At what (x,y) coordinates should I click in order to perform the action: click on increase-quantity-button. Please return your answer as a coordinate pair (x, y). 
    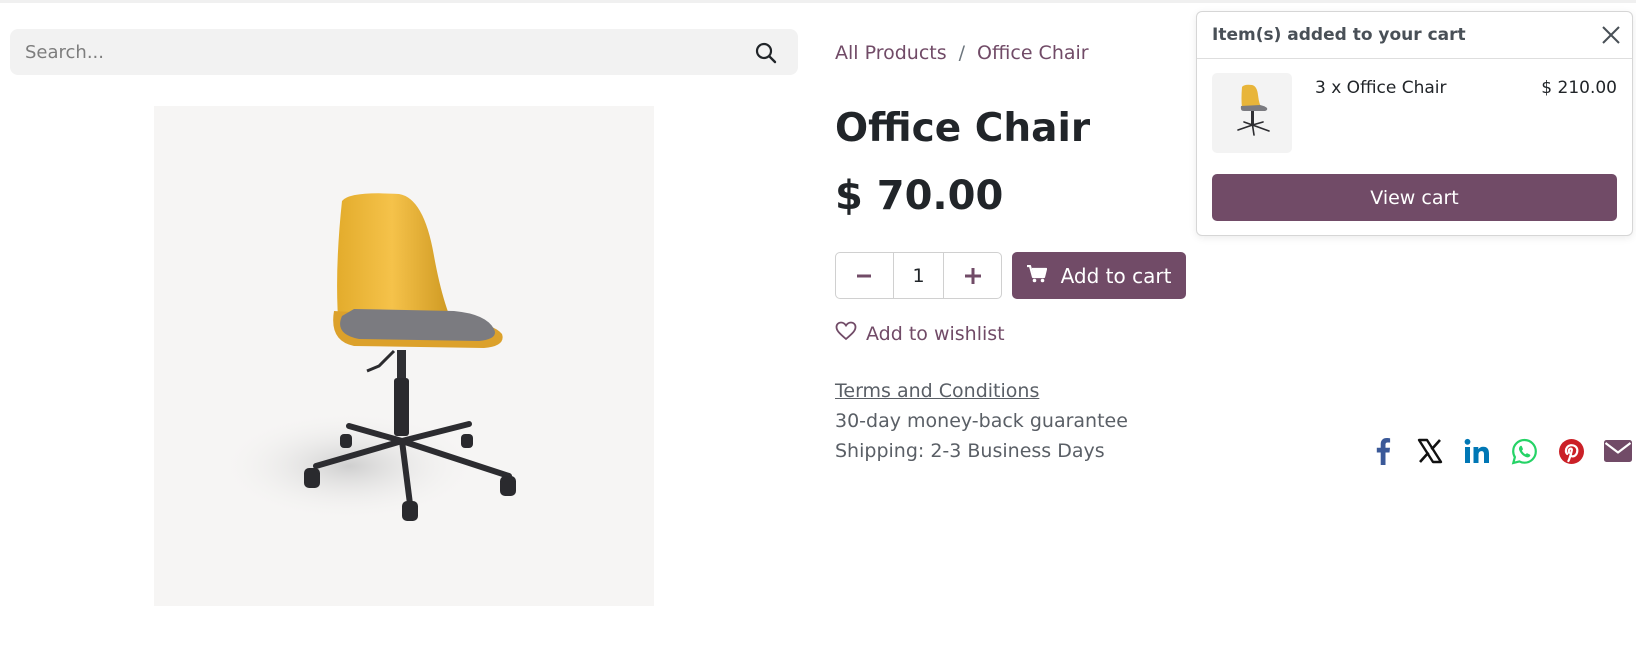
    Looking at the image, I should click on (972, 275).